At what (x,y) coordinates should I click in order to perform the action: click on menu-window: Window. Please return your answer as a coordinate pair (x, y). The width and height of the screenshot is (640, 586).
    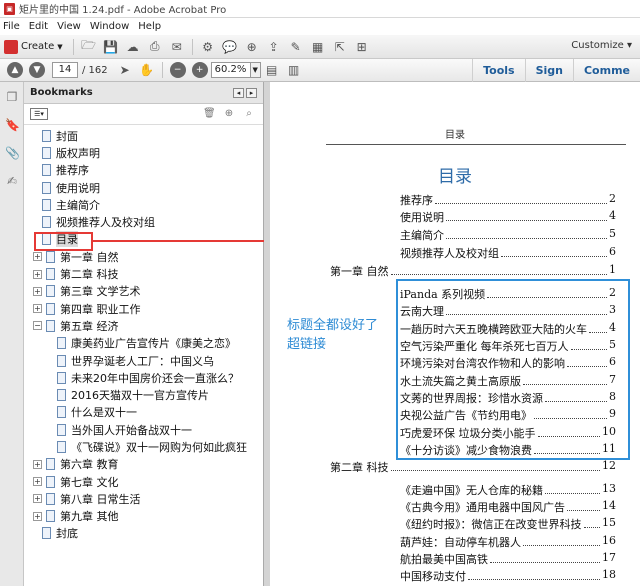
    Looking at the image, I should click on (109, 26).